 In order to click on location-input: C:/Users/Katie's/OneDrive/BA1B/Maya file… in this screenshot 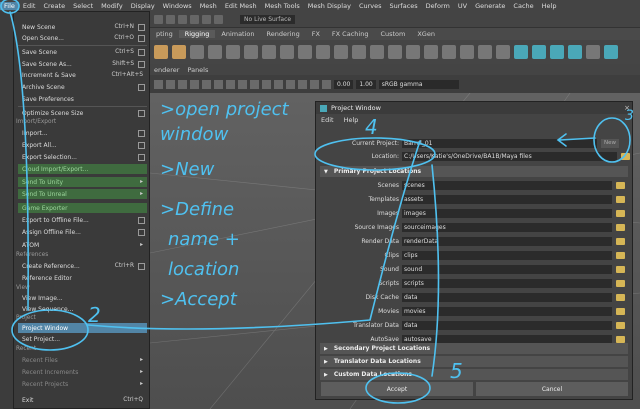, I will do `click(509, 156)`.